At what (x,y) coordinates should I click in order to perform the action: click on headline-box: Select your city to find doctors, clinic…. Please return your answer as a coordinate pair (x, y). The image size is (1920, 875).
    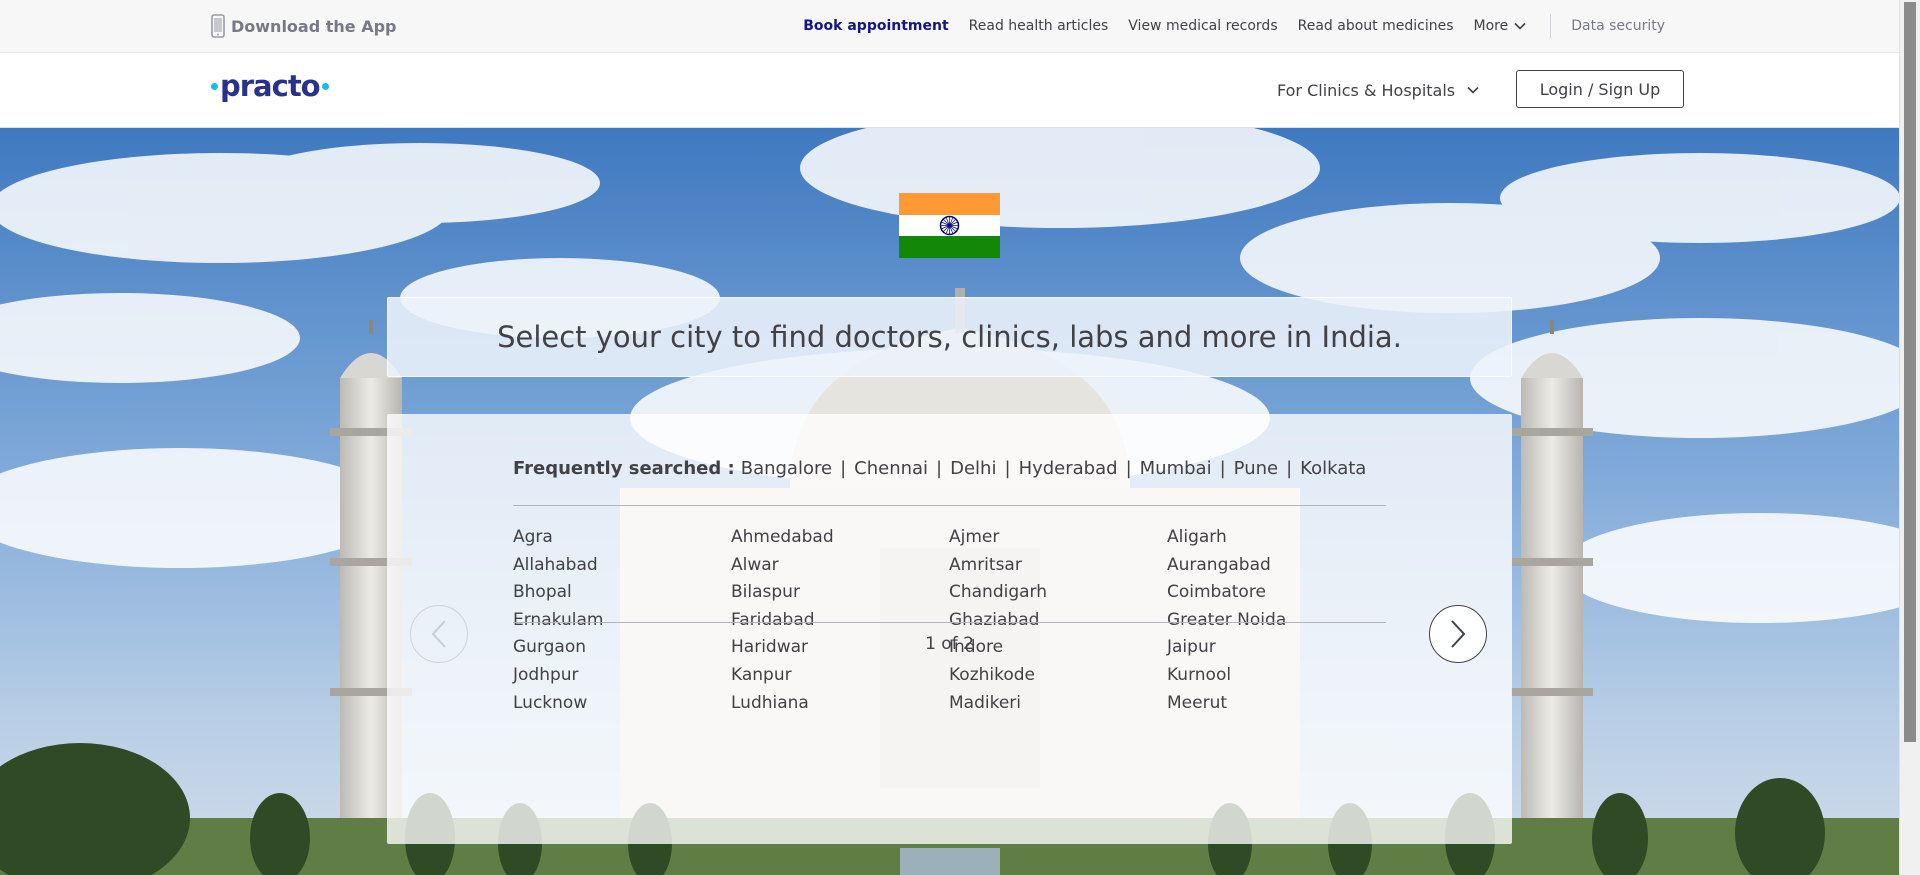
    Looking at the image, I should click on (949, 337).